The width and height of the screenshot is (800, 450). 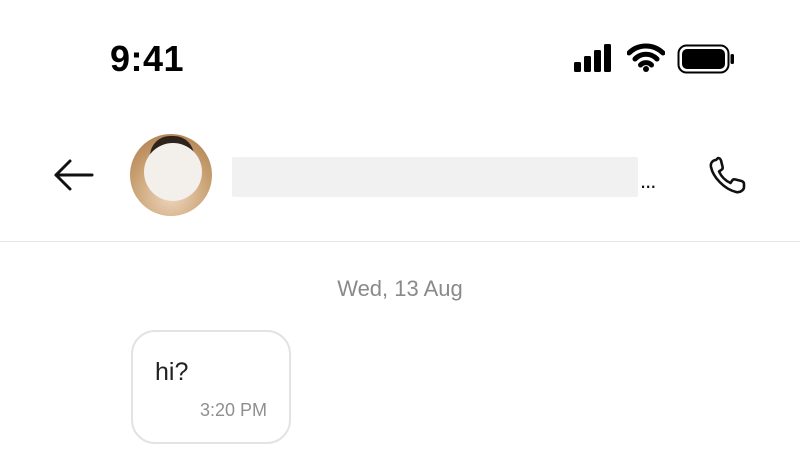 What do you see at coordinates (211, 387) in the screenshot?
I see `message-bubble: hi? 3:20 PM` at bounding box center [211, 387].